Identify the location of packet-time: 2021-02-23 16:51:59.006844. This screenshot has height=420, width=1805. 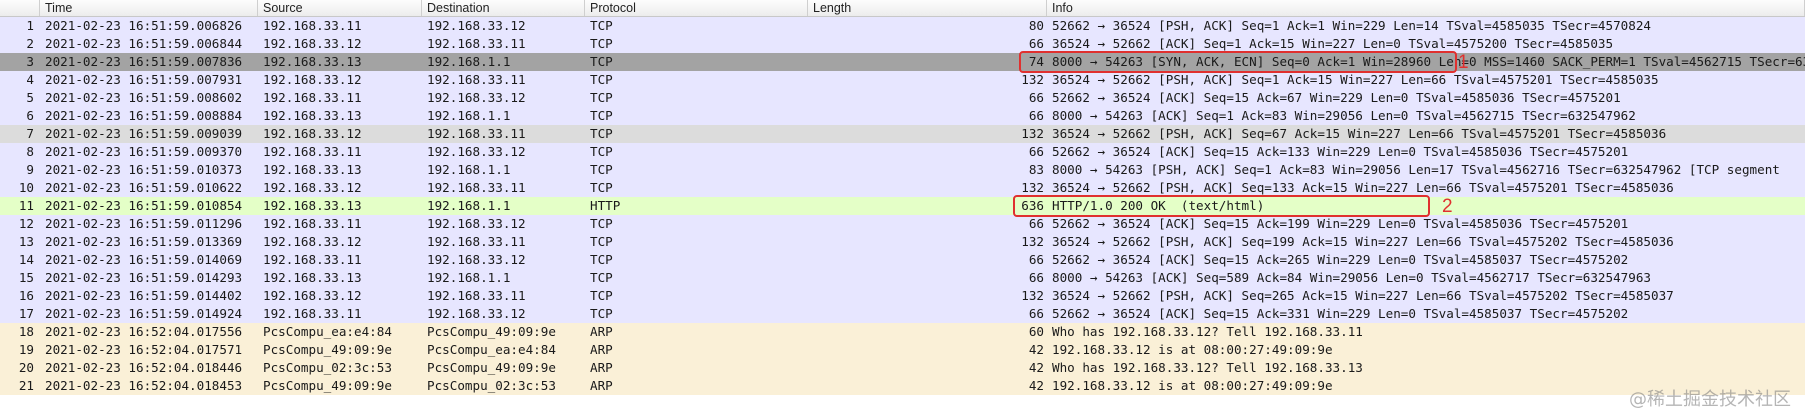
(144, 43).